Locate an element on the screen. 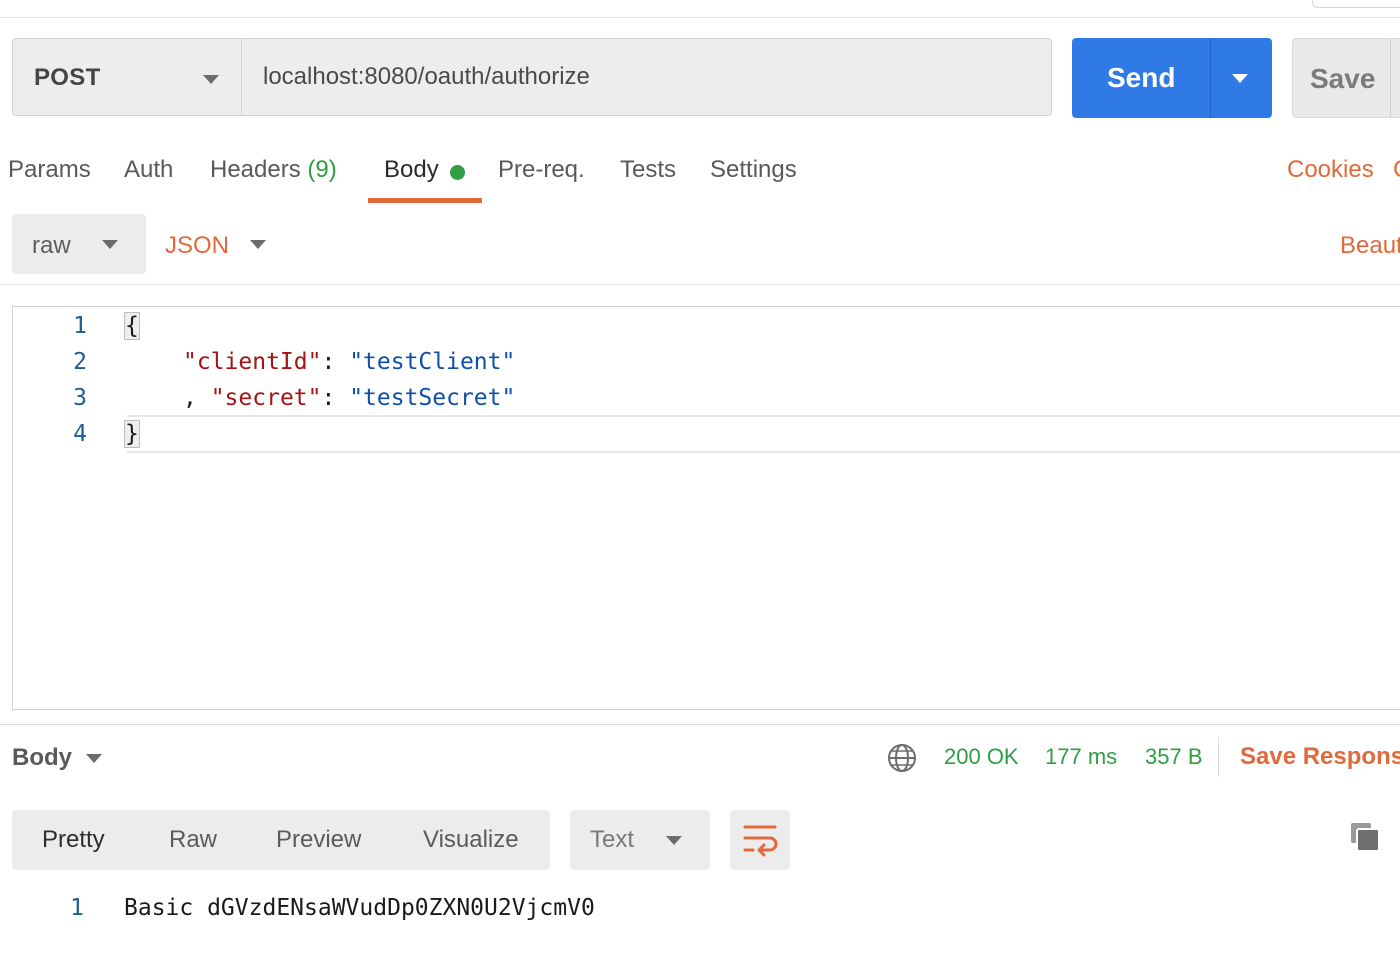  code-line-1: { is located at coordinates (132, 326).